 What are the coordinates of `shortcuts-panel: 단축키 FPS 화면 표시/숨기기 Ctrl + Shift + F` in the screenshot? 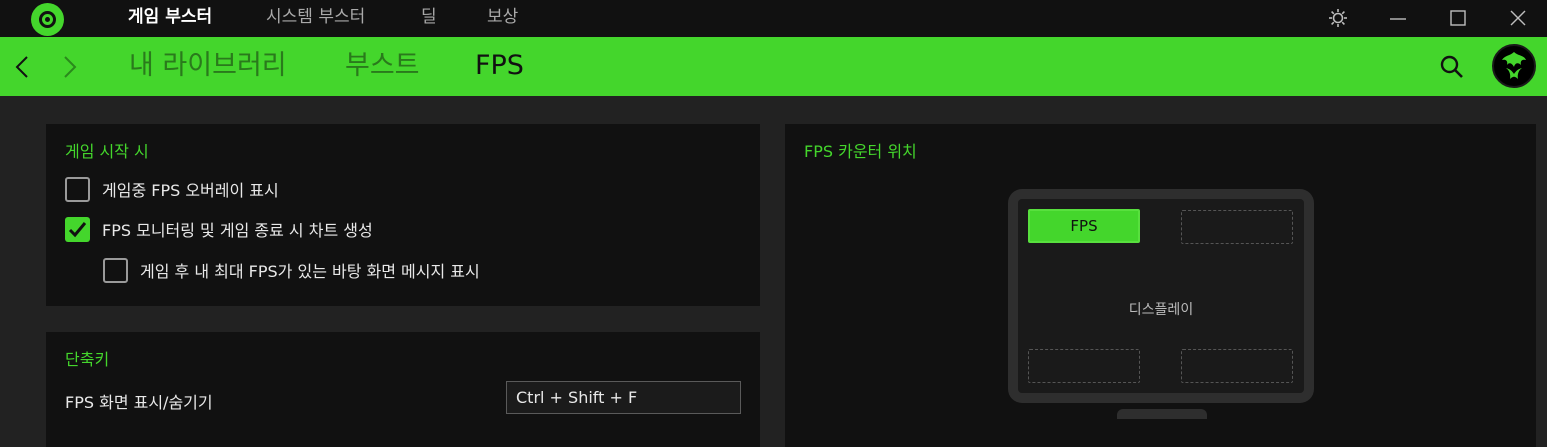 It's located at (403, 389).